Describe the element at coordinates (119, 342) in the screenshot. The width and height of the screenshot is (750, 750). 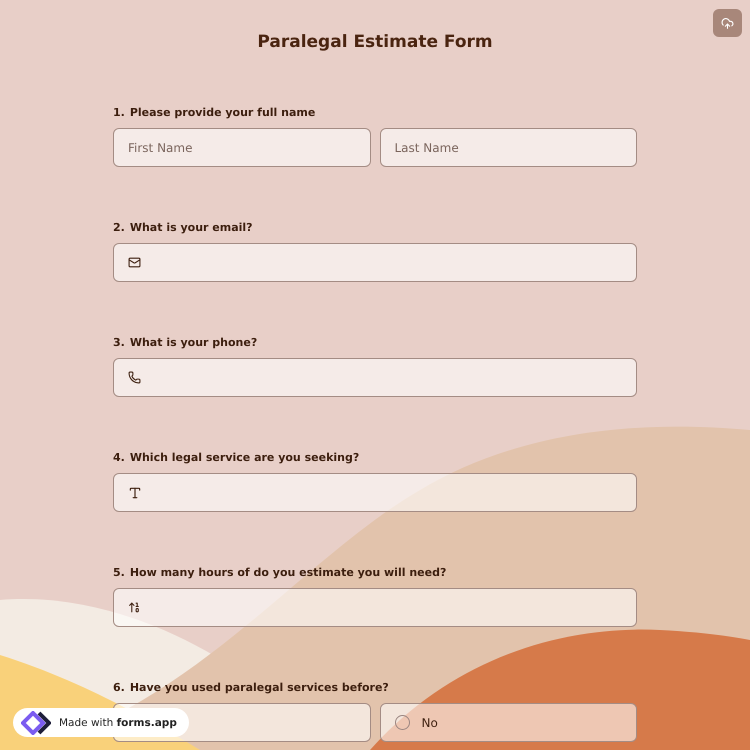
I see `question-number: 3.` at that location.